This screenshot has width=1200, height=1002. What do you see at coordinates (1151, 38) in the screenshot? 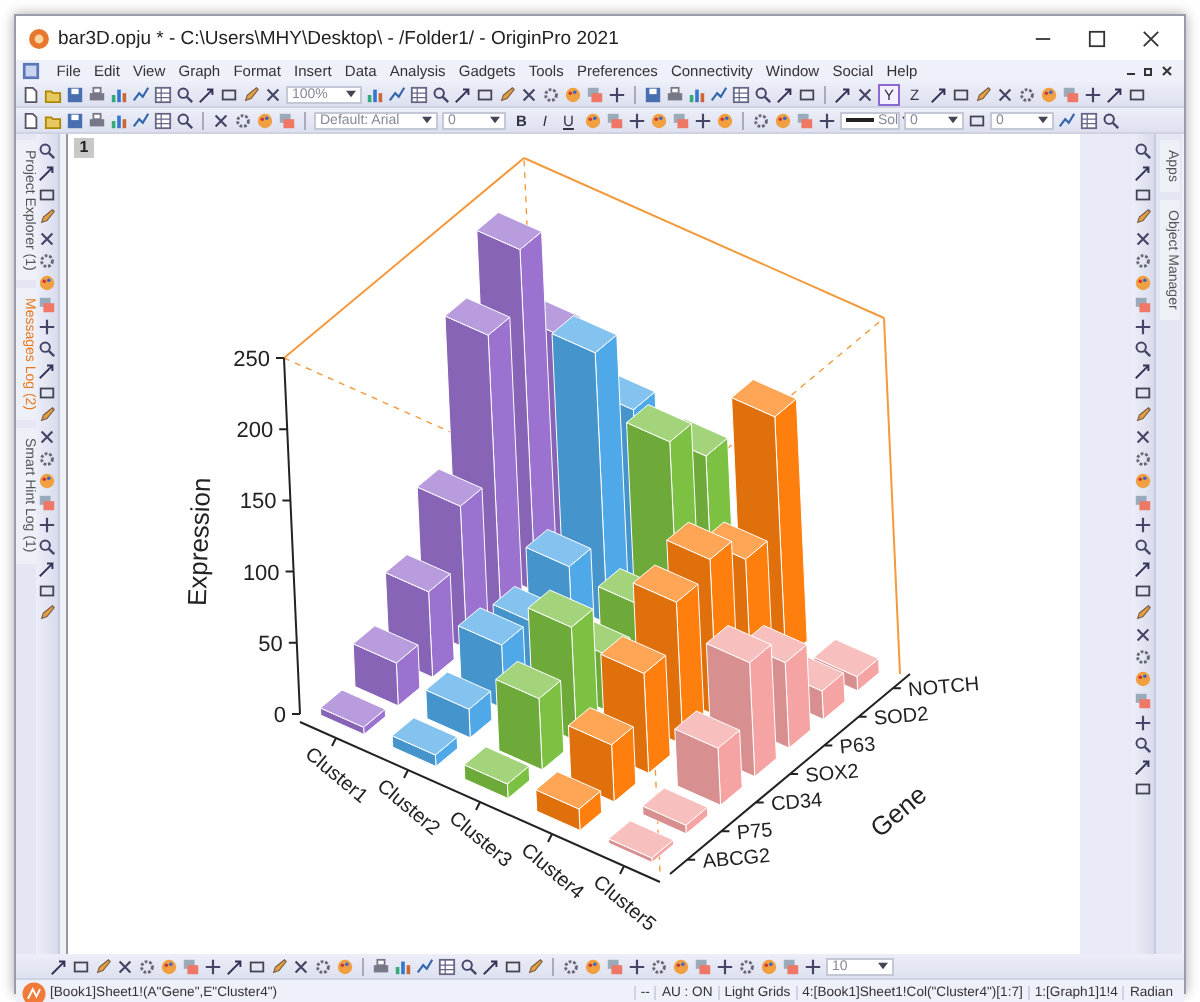
I see `close-icon` at bounding box center [1151, 38].